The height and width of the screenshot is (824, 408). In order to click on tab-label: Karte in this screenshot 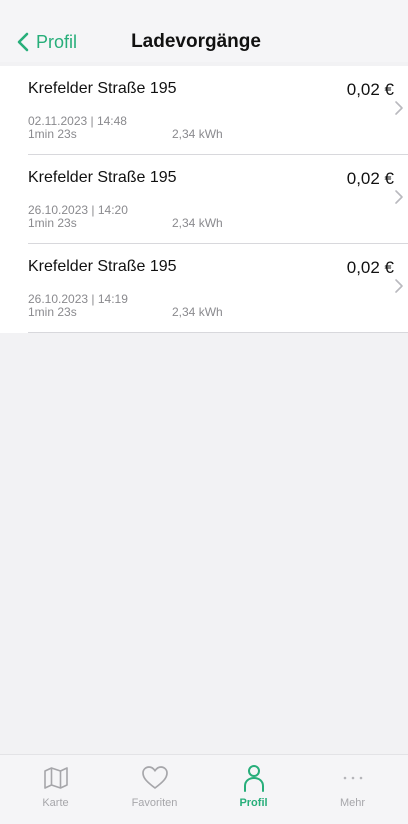, I will do `click(55, 803)`.